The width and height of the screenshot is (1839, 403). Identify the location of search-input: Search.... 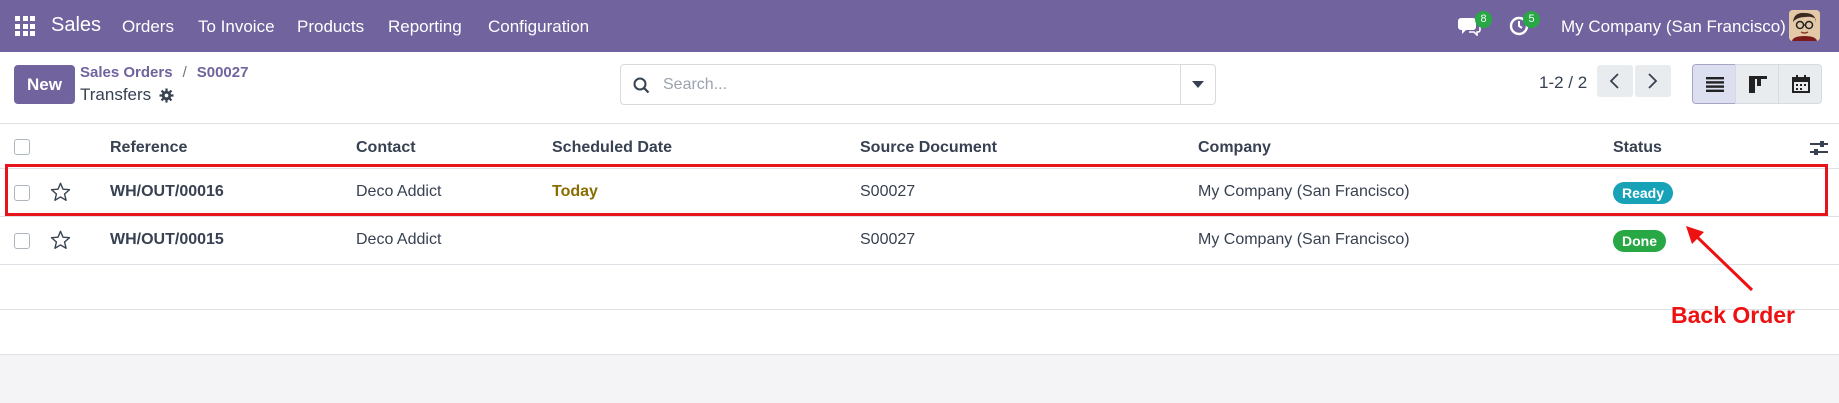
(695, 85).